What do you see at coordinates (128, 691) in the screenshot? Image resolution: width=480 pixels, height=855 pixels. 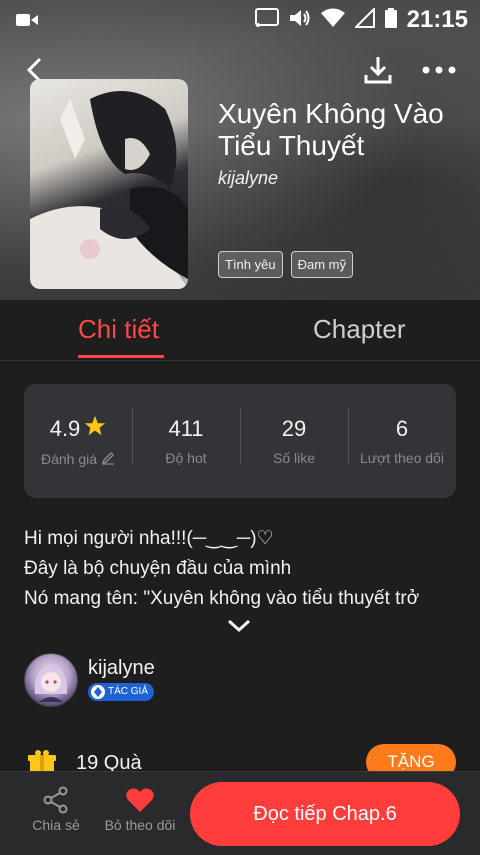 I see `badge-label: TÁC GIẢ` at bounding box center [128, 691].